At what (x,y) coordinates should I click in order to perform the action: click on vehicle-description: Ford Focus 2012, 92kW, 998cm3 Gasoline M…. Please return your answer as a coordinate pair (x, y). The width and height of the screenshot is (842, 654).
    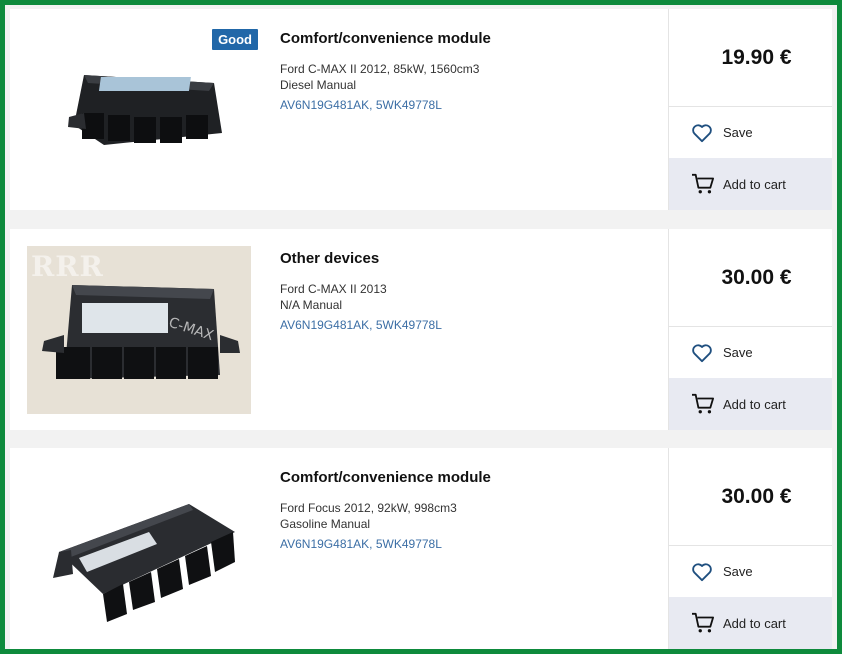
    Looking at the image, I should click on (474, 516).